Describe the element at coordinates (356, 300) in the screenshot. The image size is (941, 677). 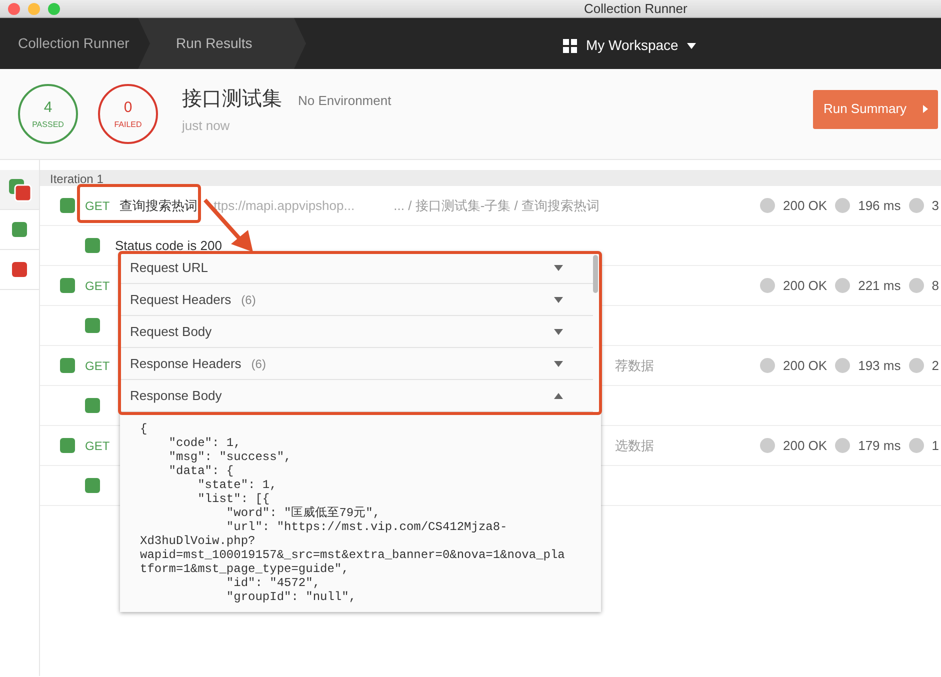
I see `section-header: Request Headers (6)` at that location.